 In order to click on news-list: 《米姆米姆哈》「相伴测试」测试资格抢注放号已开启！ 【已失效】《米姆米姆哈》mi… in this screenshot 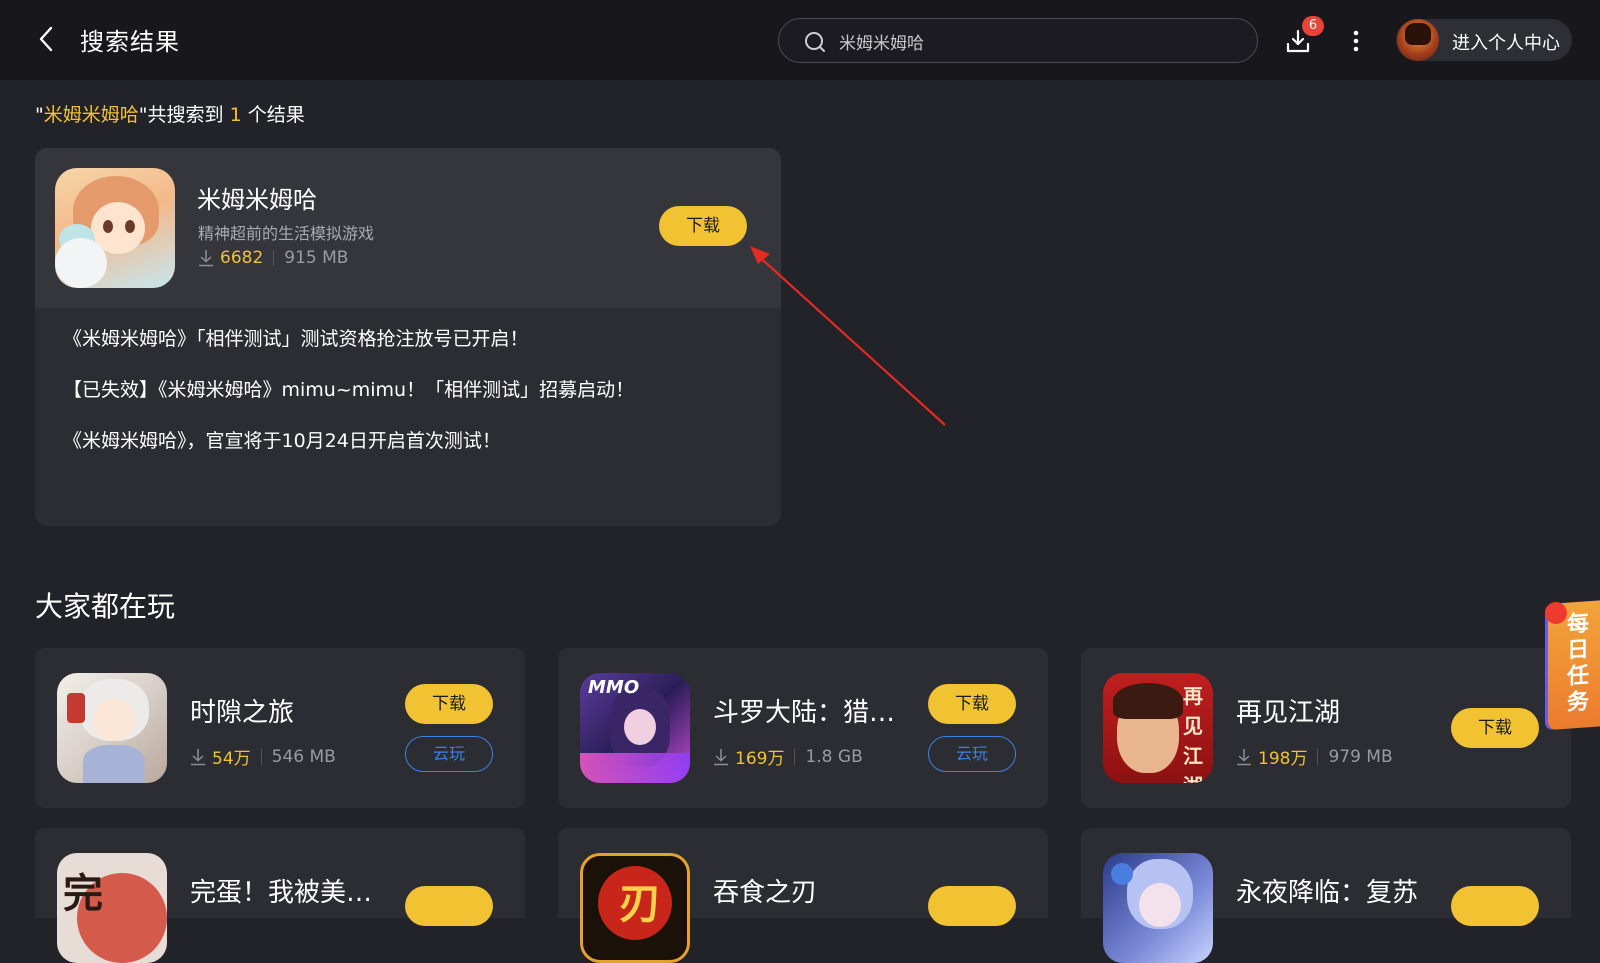, I will do `click(413, 400)`.